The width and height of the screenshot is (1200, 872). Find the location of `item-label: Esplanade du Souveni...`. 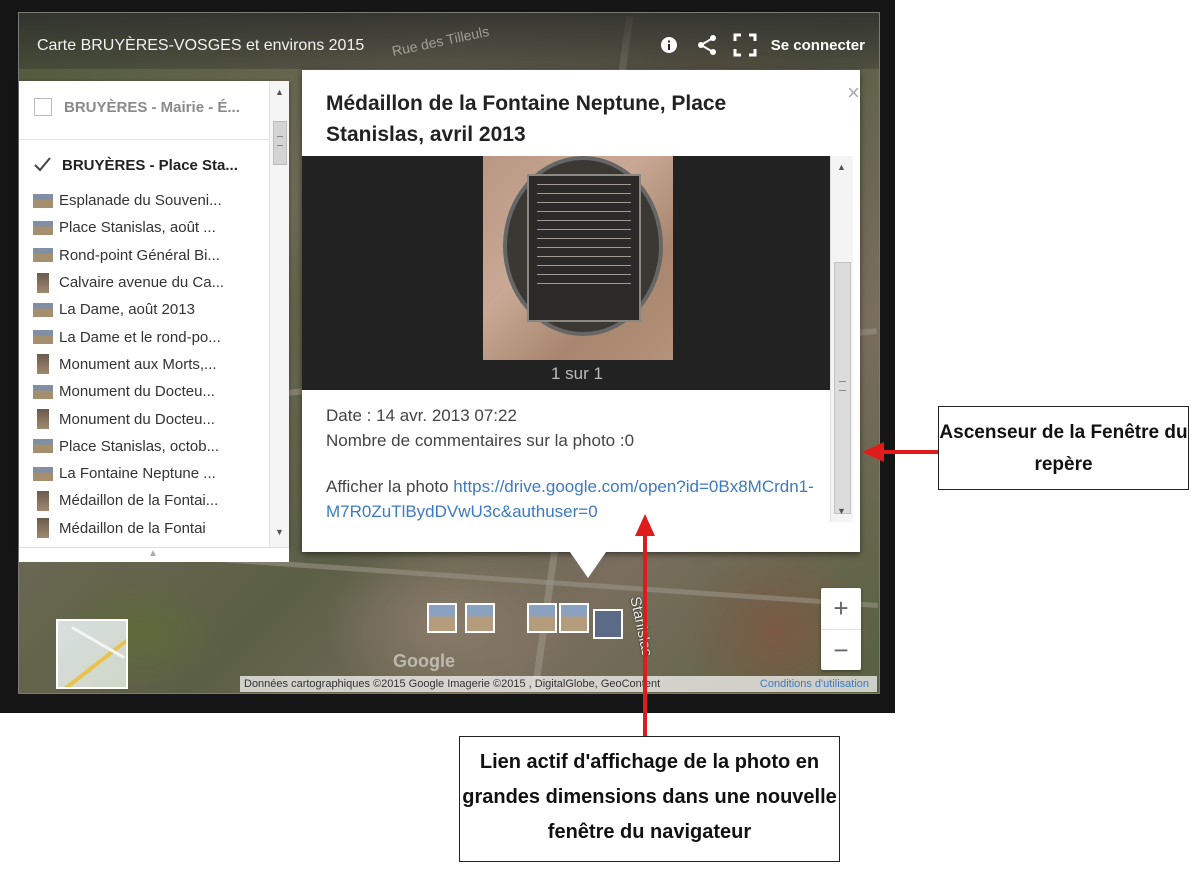

item-label: Esplanade du Souveni... is located at coordinates (140, 201).